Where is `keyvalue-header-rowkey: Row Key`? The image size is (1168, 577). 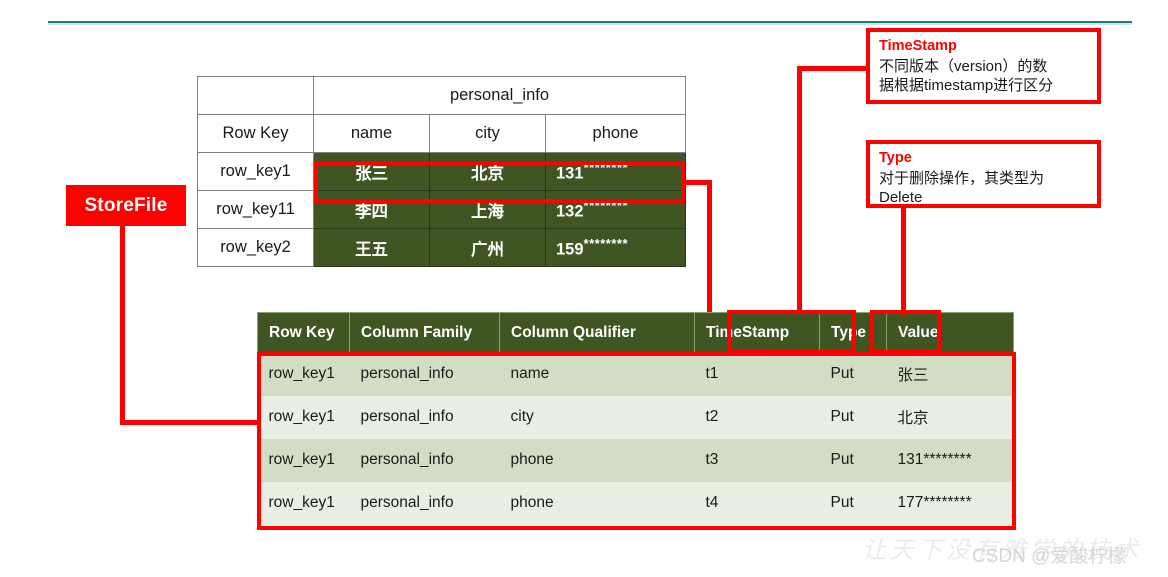 keyvalue-header-rowkey: Row Key is located at coordinates (303, 332).